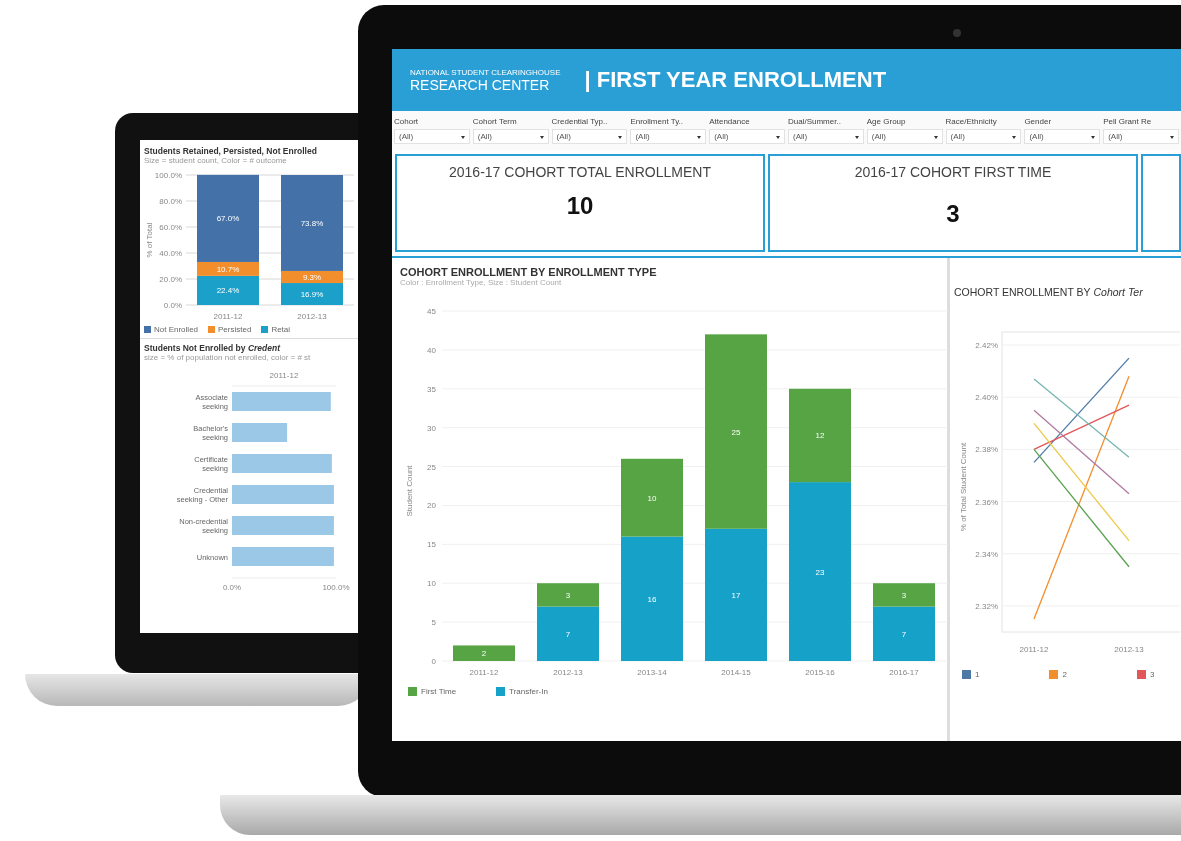  What do you see at coordinates (439, 691) in the screenshot?
I see `legend-label: First Time` at bounding box center [439, 691].